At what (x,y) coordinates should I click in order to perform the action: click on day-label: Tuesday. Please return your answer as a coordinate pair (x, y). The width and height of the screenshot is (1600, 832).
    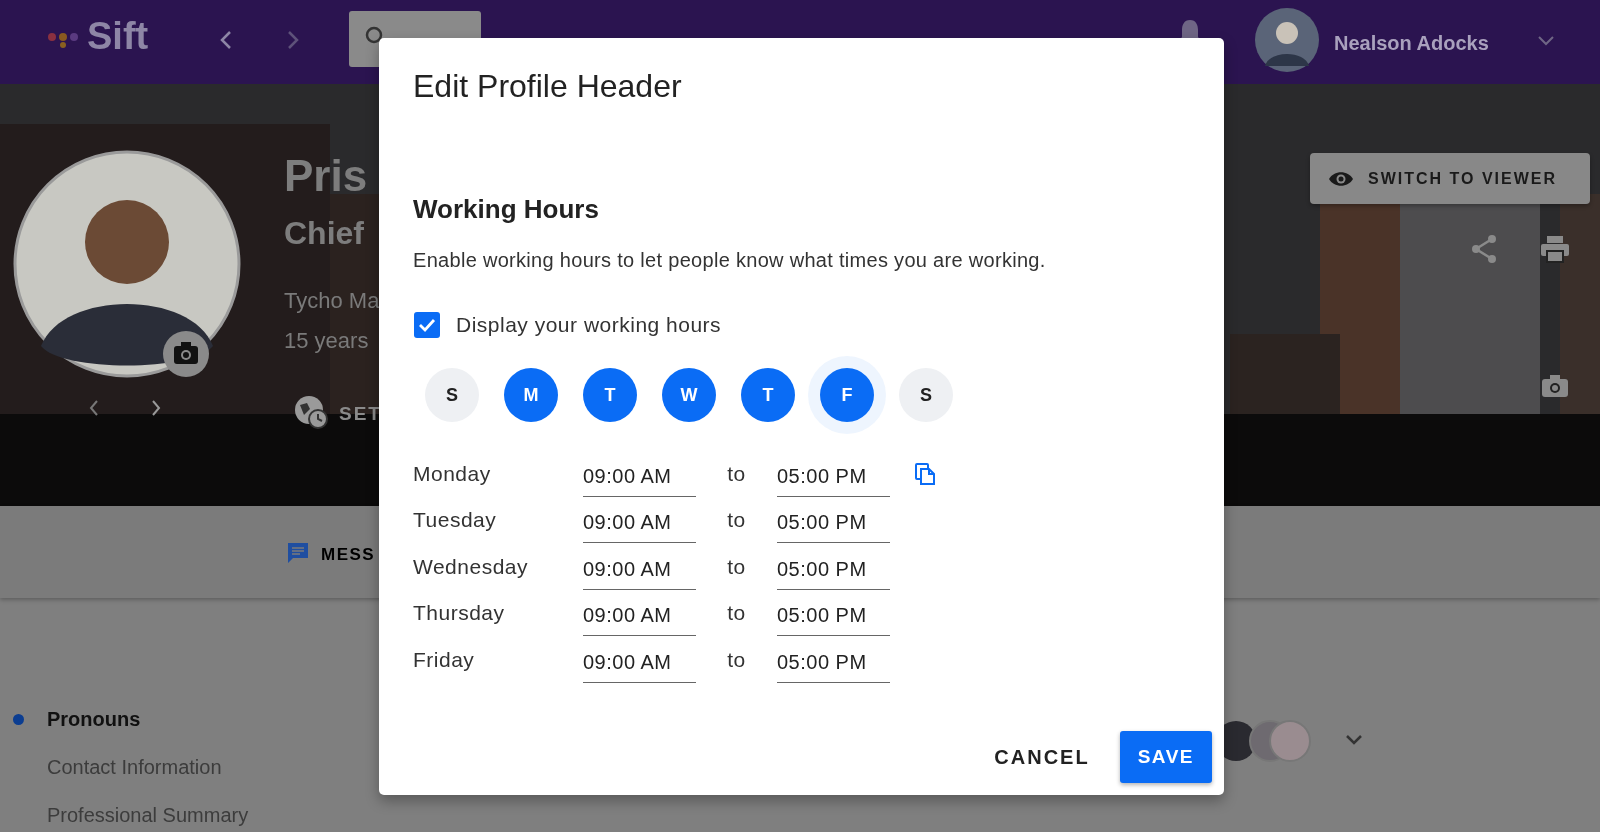
    Looking at the image, I should click on (455, 520).